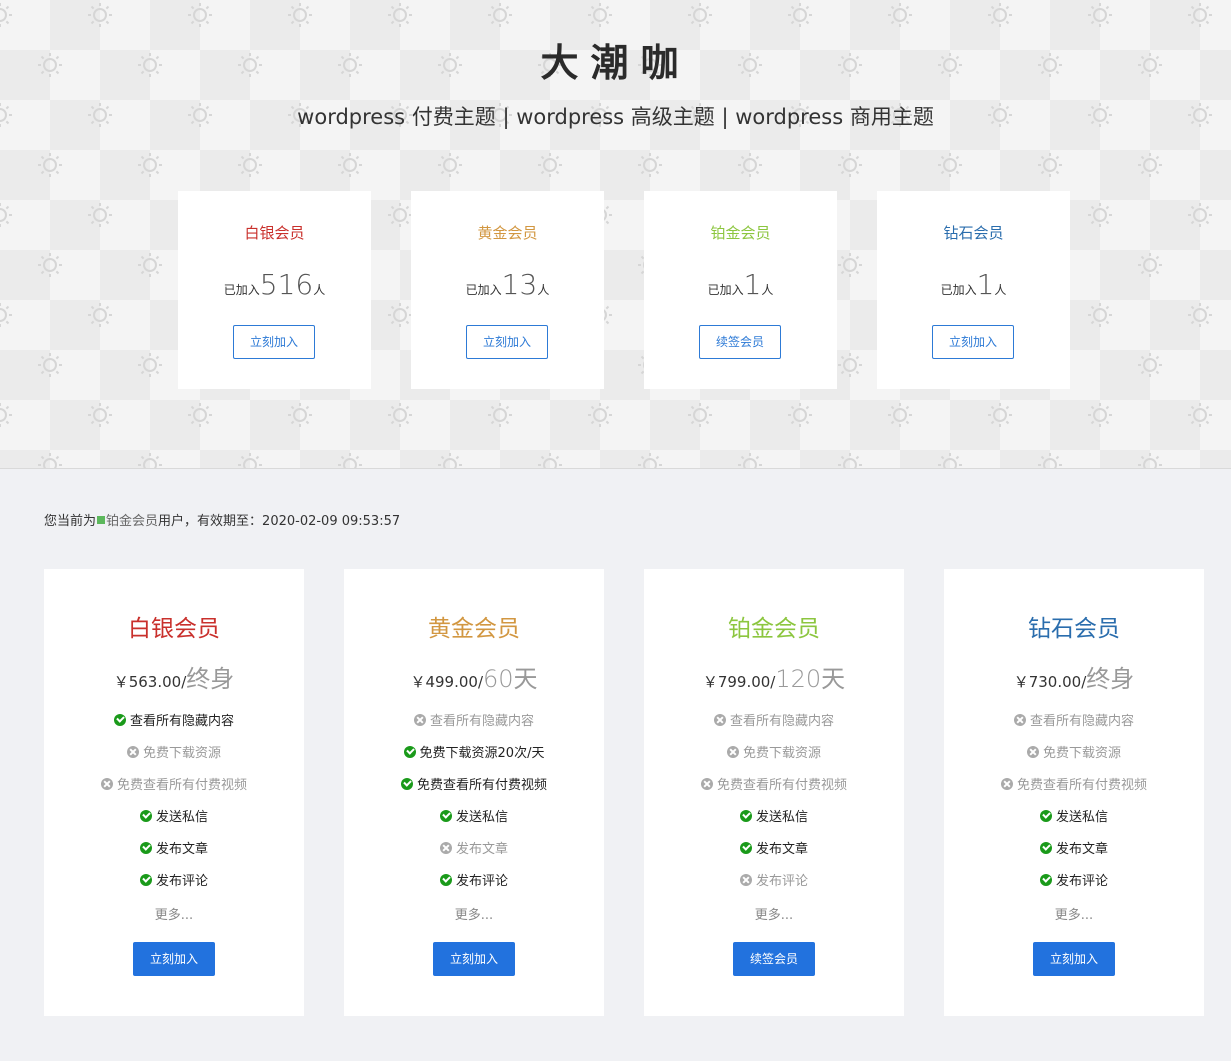 The image size is (1231, 1061). What do you see at coordinates (1074, 629) in the screenshot?
I see `plan-title: 钻石会员` at bounding box center [1074, 629].